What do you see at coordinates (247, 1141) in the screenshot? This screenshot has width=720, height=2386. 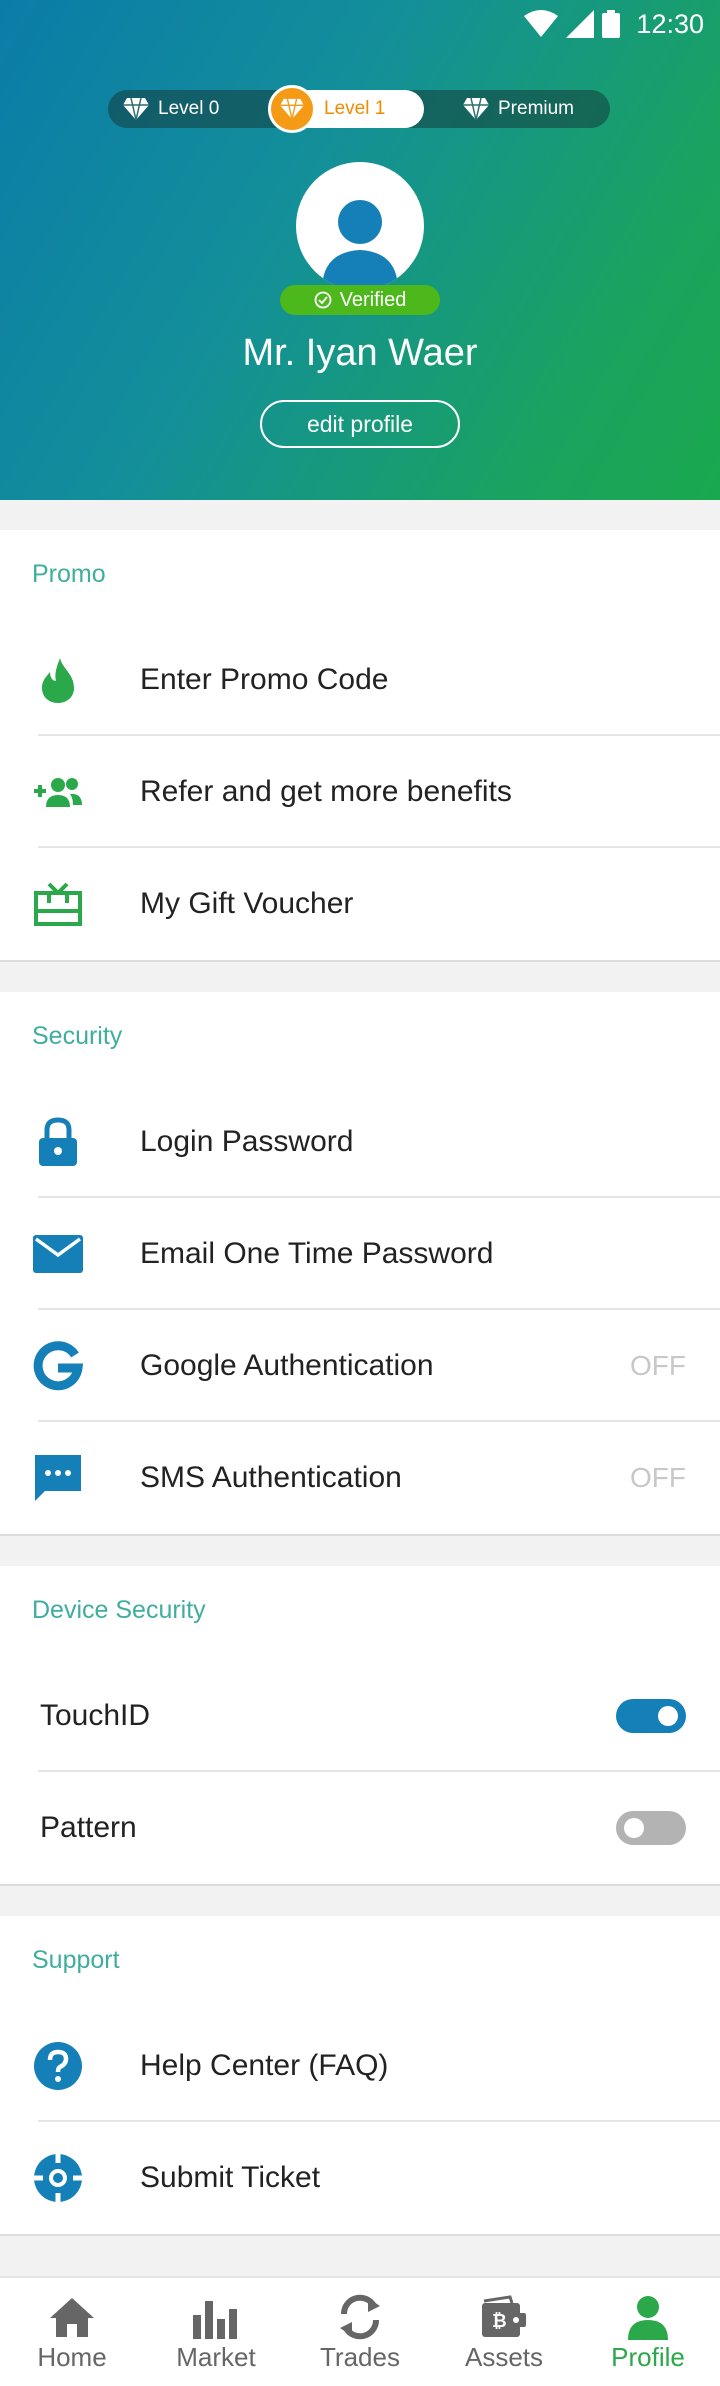 I see `login-password-label: Login Password` at bounding box center [247, 1141].